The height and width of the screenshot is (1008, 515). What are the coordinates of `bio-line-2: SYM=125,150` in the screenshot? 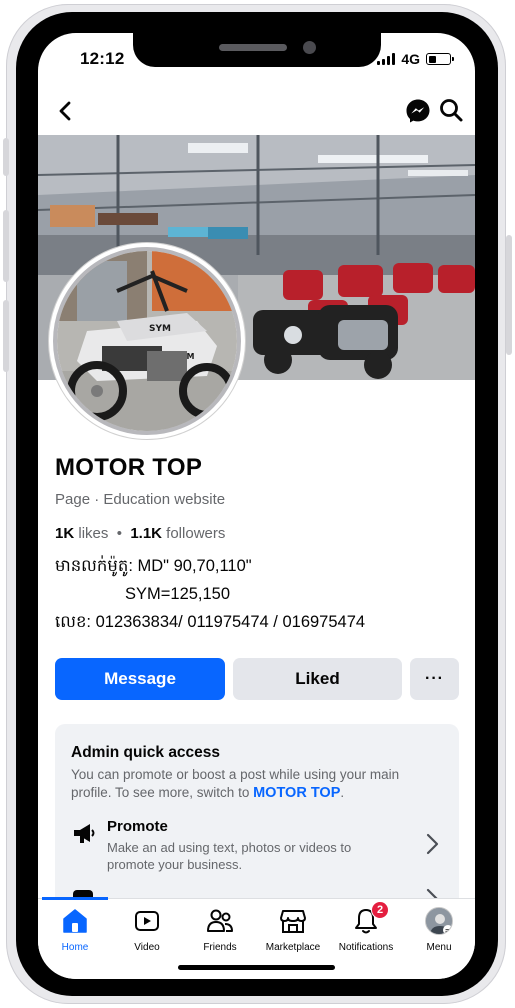 It's located at (178, 594).